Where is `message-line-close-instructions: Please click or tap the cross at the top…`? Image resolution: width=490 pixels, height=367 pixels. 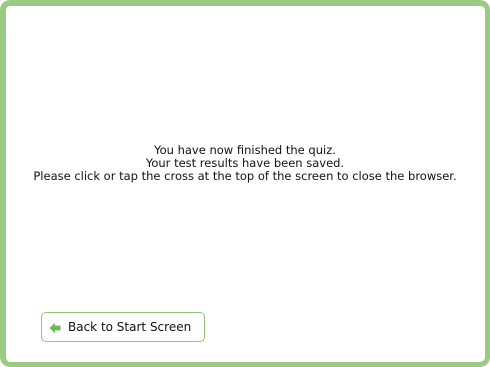
message-line-close-instructions: Please click or tap the cross at the top… is located at coordinates (245, 176).